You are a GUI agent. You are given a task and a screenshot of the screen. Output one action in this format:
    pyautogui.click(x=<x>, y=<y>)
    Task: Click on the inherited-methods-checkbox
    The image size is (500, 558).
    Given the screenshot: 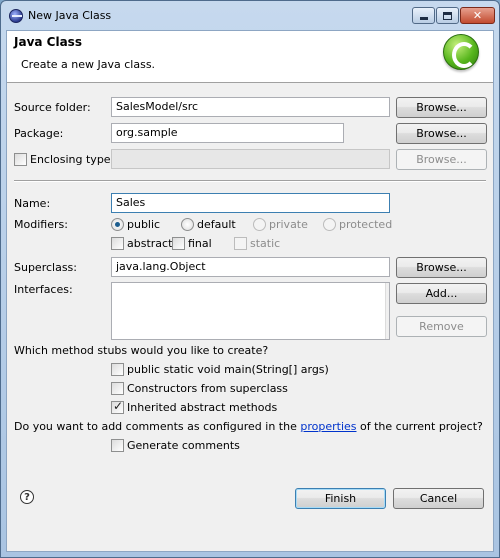 What is the action you would take?
    pyautogui.click(x=117, y=406)
    